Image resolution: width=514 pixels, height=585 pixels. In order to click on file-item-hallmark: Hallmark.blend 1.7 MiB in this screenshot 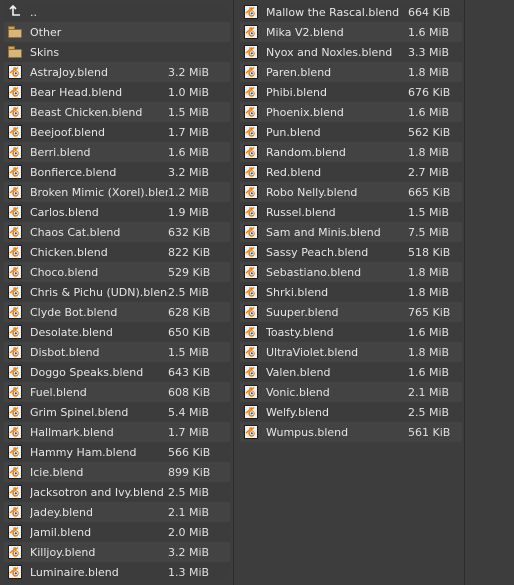, I will do `click(117, 432)`.